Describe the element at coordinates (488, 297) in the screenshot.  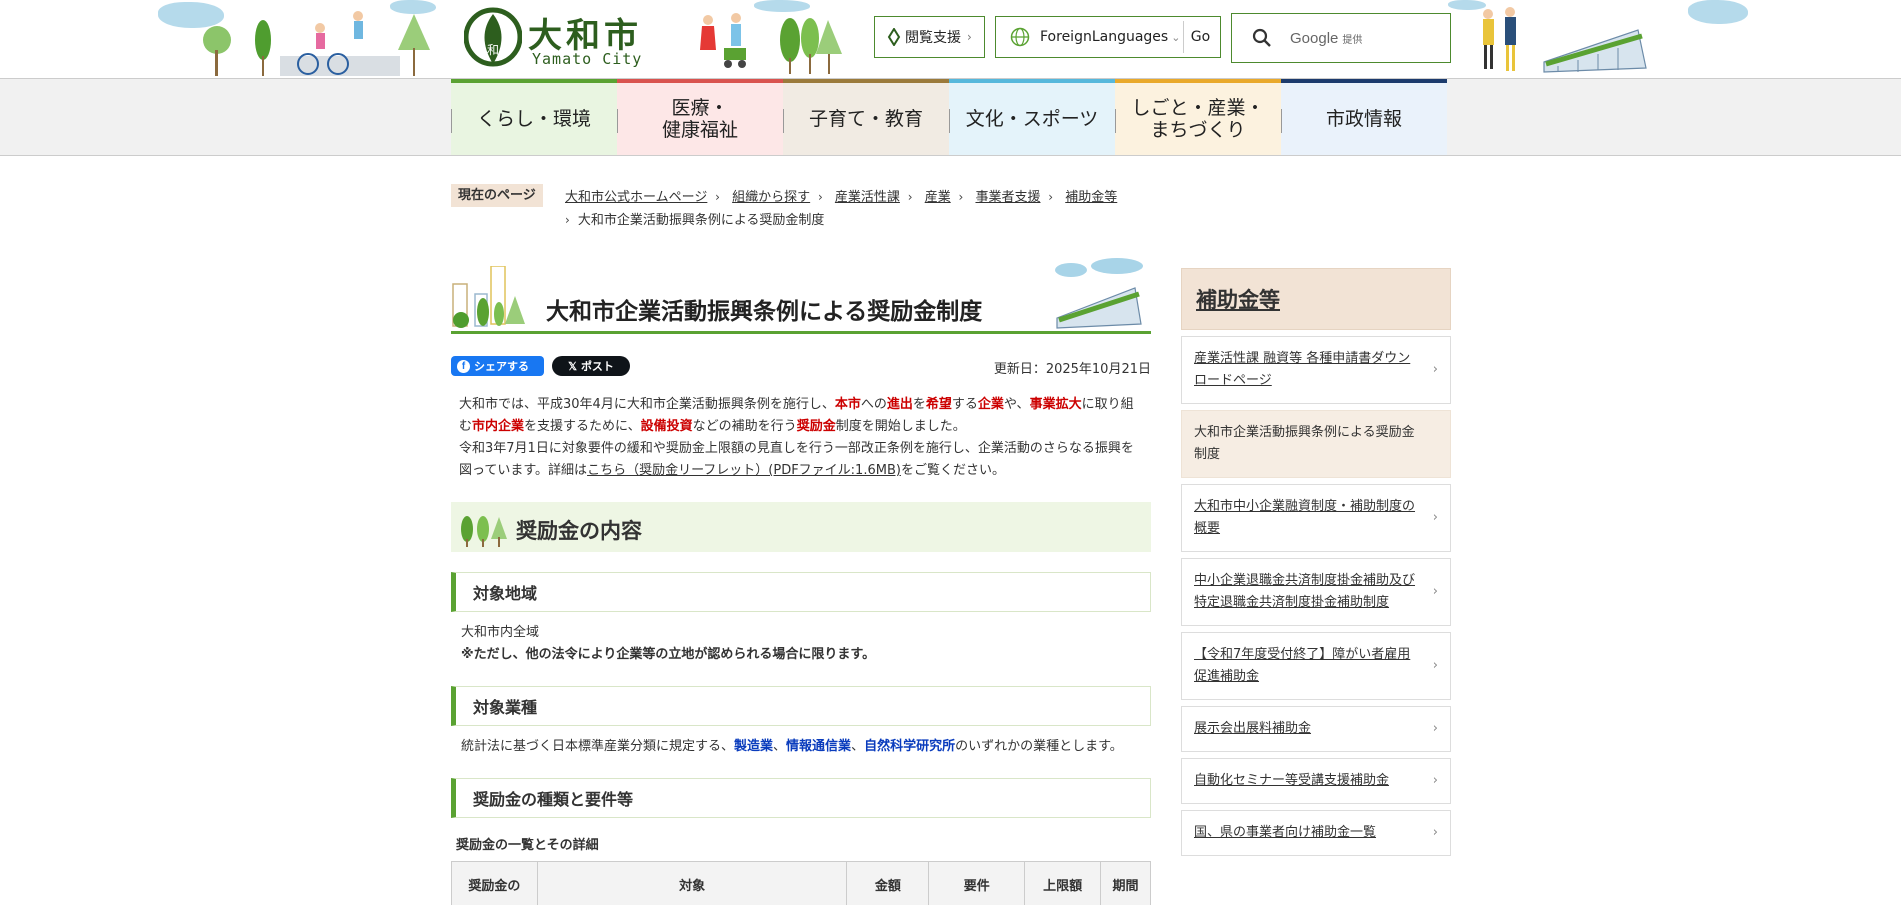
I see `town-illustration` at that location.